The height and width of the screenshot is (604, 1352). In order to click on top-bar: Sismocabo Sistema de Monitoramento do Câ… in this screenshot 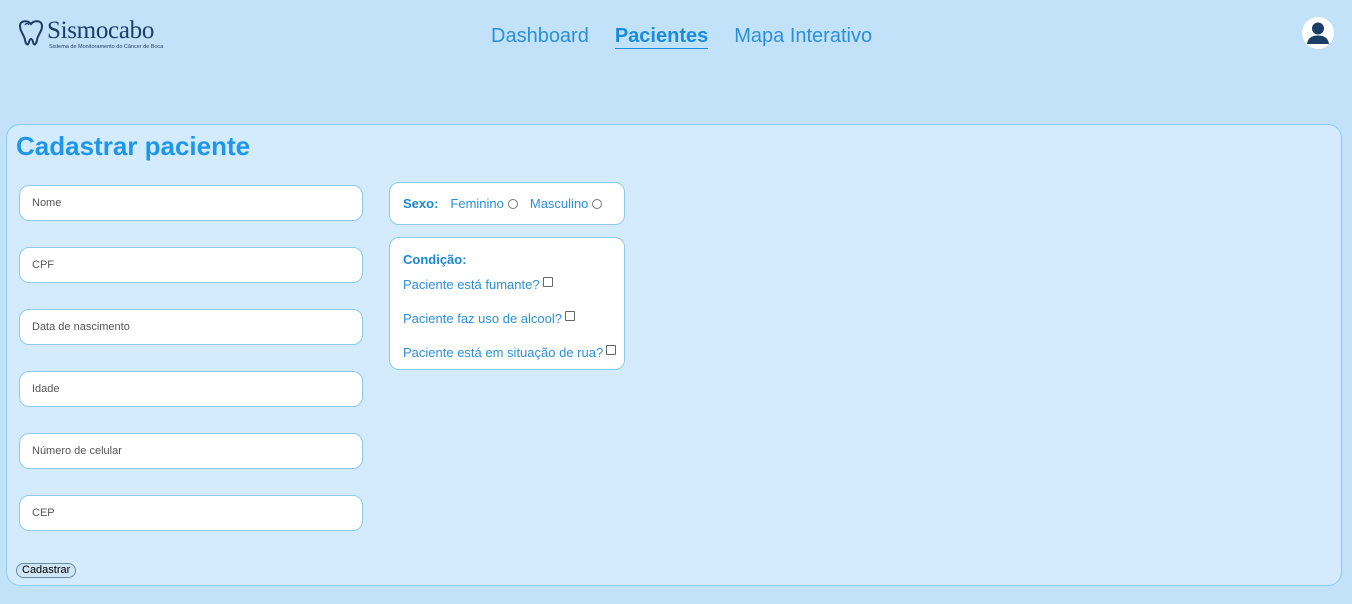, I will do `click(676, 35)`.